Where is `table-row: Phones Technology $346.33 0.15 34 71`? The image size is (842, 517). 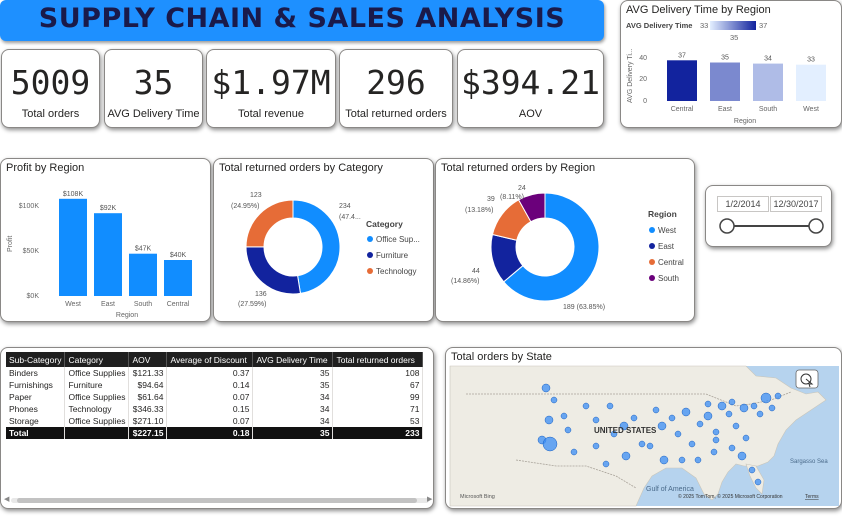 table-row: Phones Technology $346.33 0.15 34 71 is located at coordinates (215, 409).